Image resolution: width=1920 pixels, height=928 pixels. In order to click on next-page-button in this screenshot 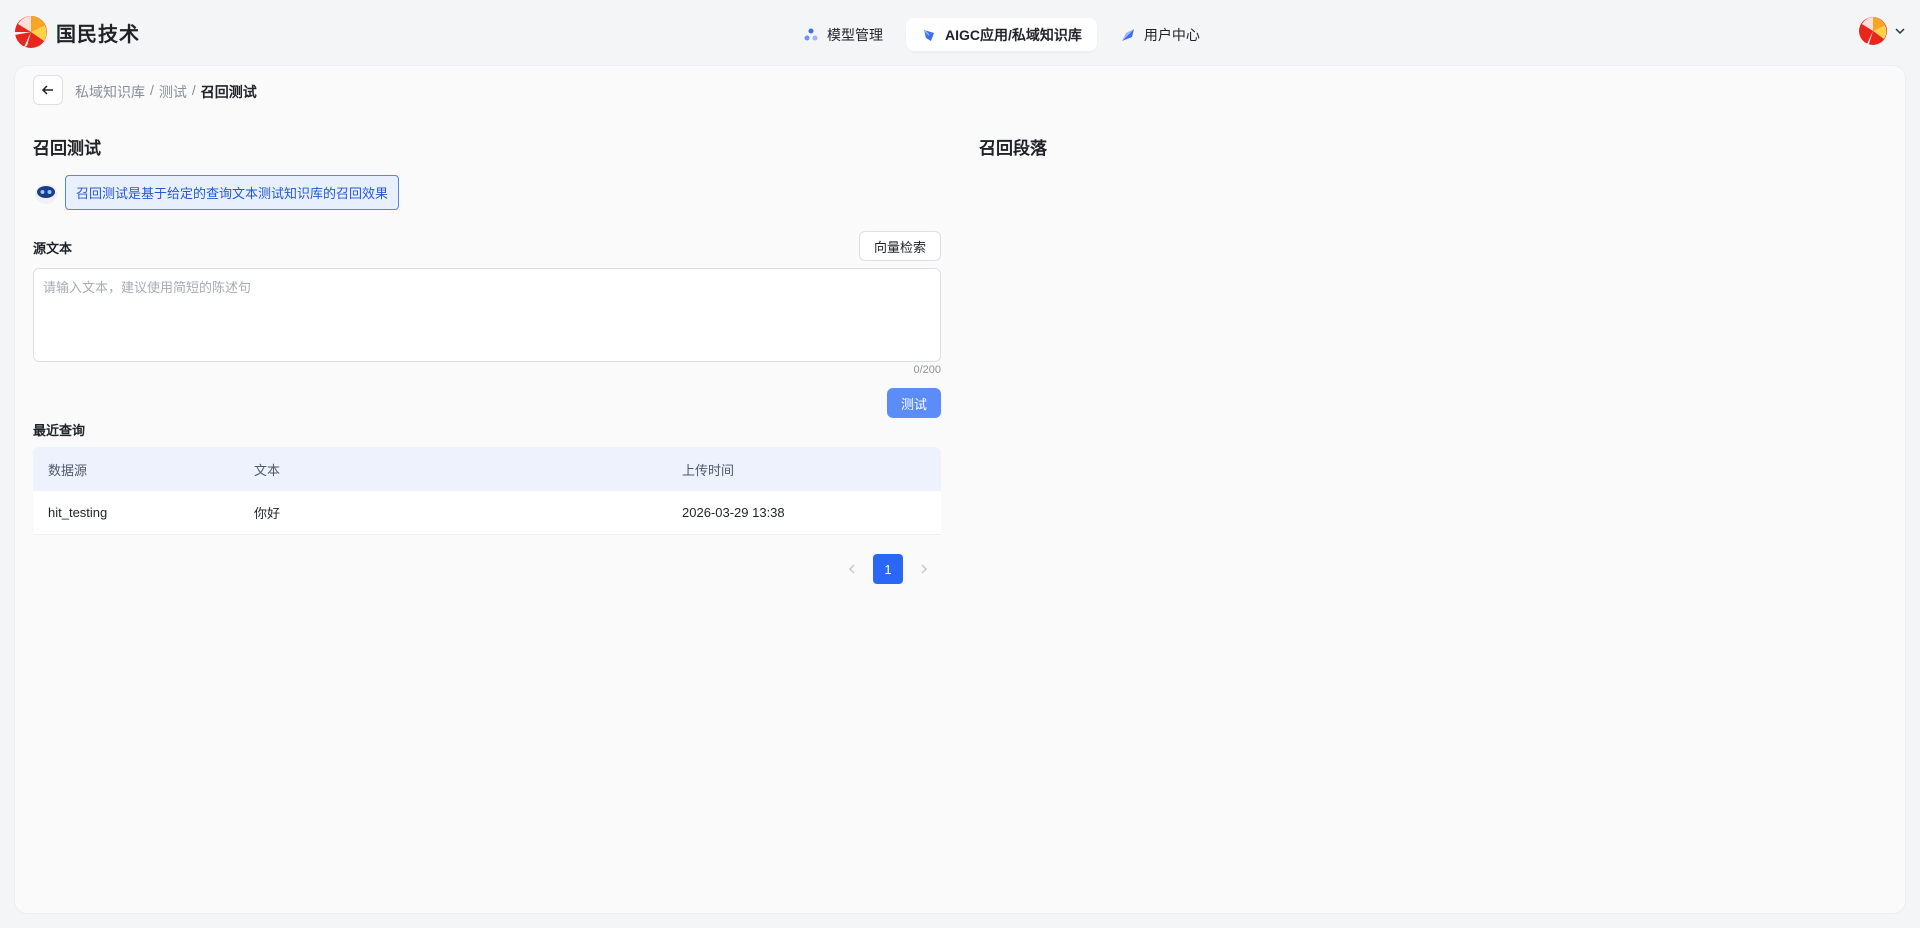, I will do `click(924, 569)`.